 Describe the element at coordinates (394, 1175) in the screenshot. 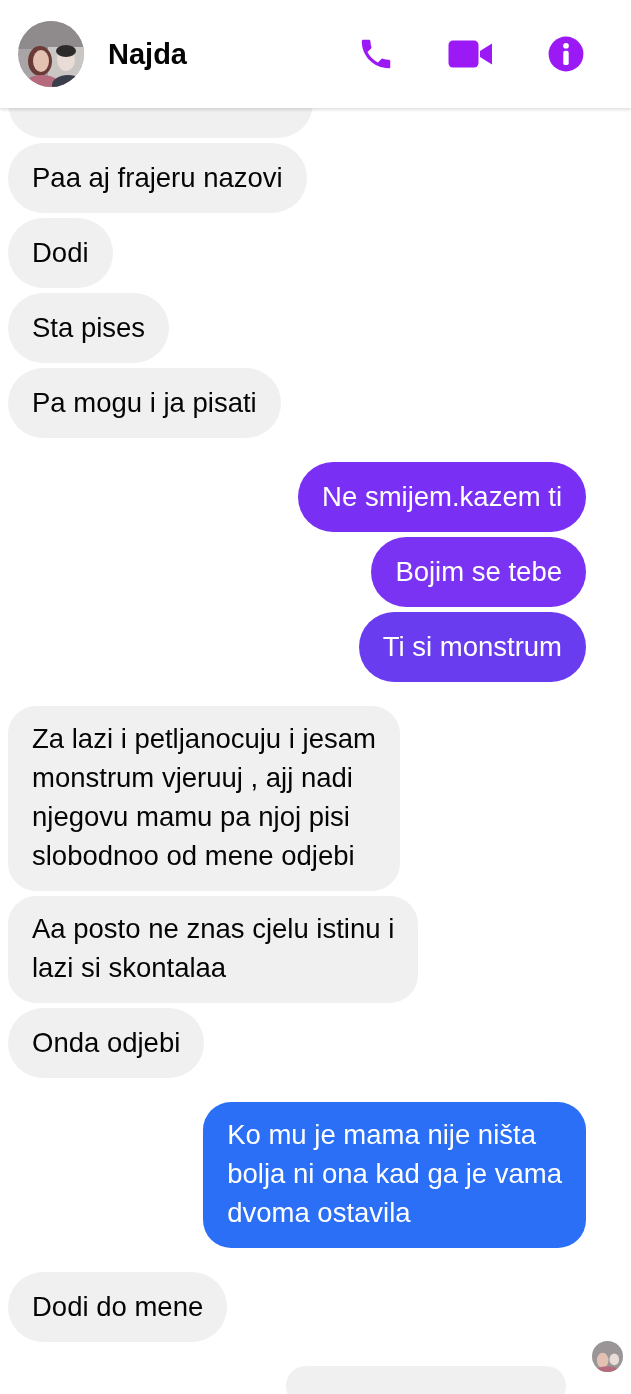

I see `message-bubble: Ko mu je mama nije ništa bolja ni ona kad ga je vama dvoma ostavila` at that location.